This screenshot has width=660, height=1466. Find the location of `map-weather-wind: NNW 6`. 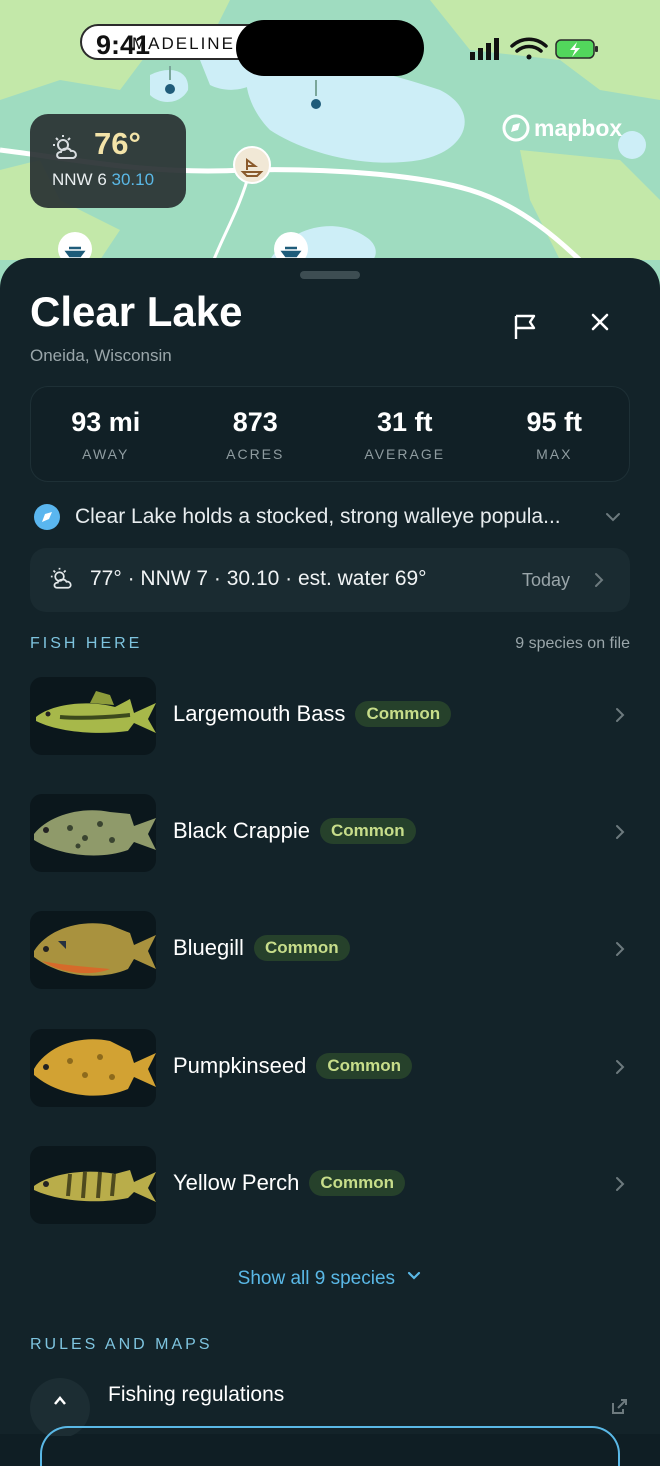

map-weather-wind: NNW 6 is located at coordinates (79, 179).